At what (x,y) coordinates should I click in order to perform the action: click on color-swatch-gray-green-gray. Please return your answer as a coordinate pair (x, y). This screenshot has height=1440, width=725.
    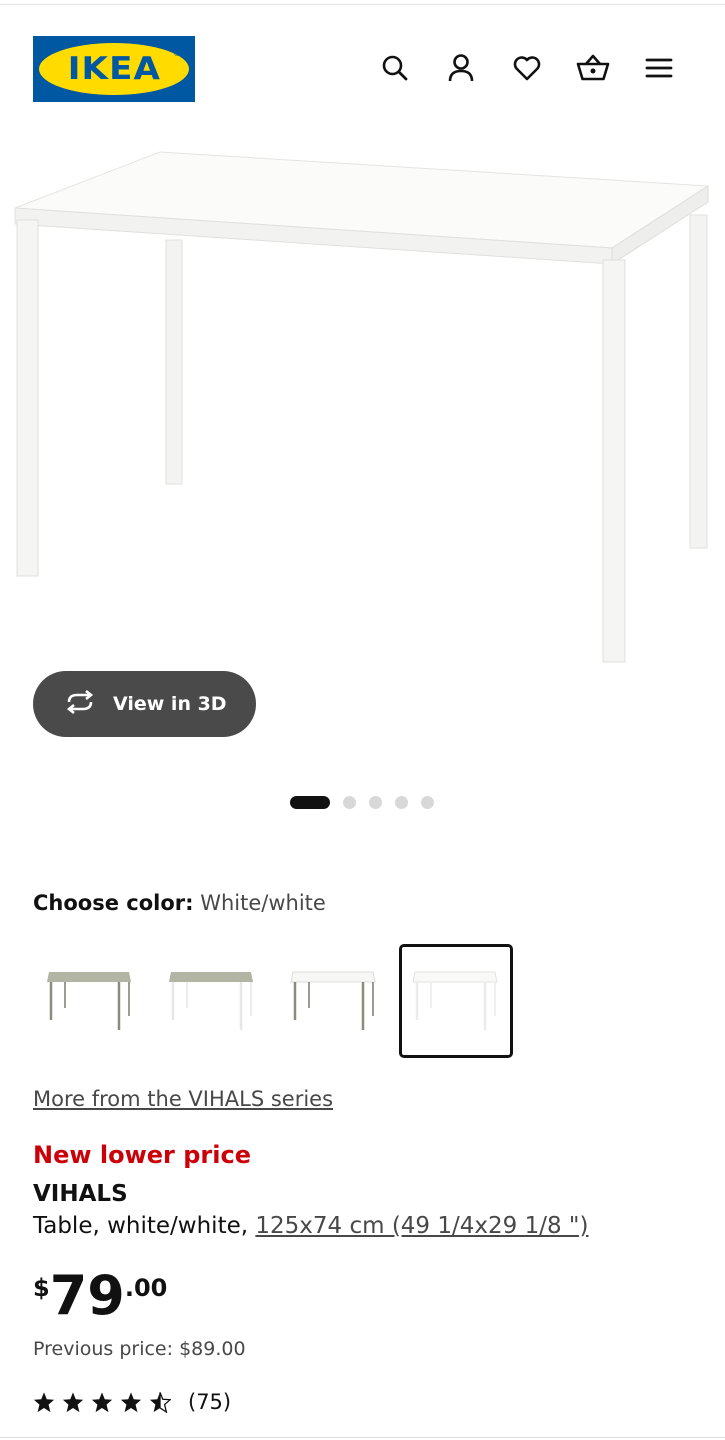
    Looking at the image, I should click on (90, 1001).